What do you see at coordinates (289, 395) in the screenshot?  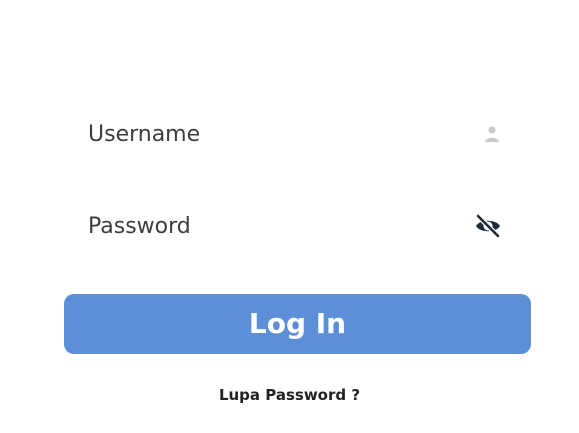 I see `forgot-password-link: Lupa Password ?` at bounding box center [289, 395].